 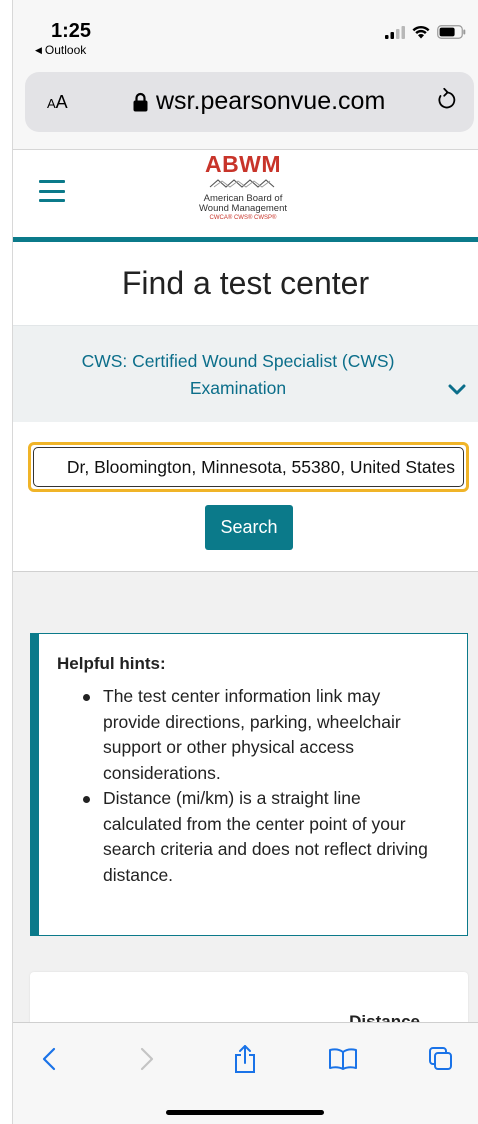 I want to click on browser-toolbar, so click(x=245, y=1073).